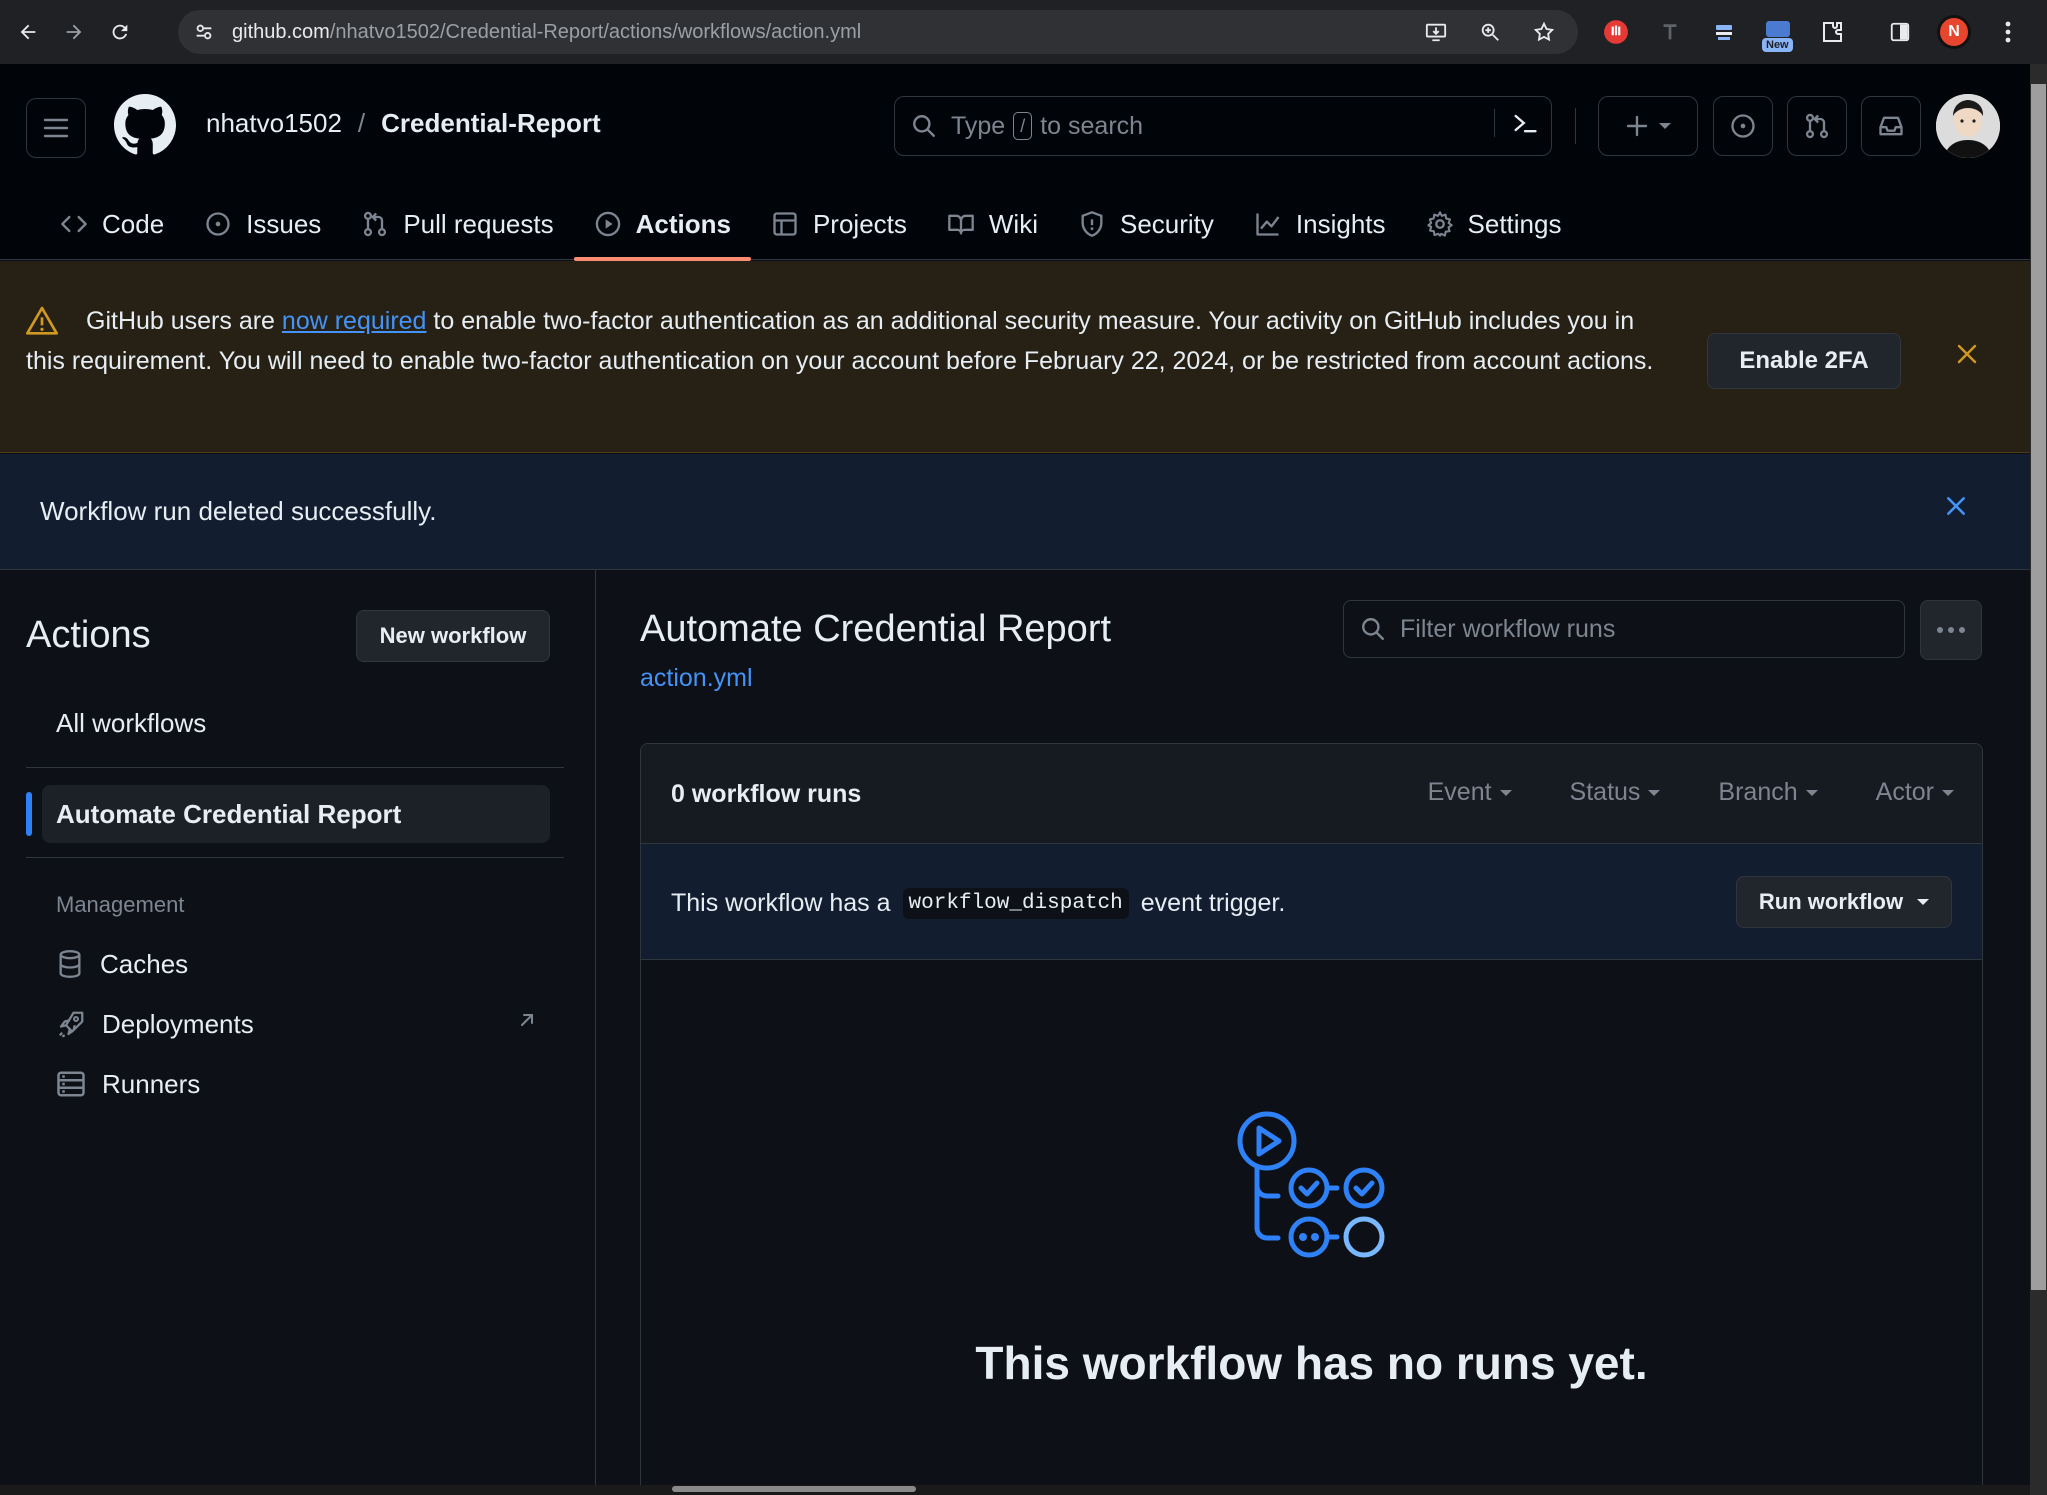 This screenshot has height=1495, width=2047. What do you see at coordinates (120, 32) in the screenshot?
I see `reload-icon` at bounding box center [120, 32].